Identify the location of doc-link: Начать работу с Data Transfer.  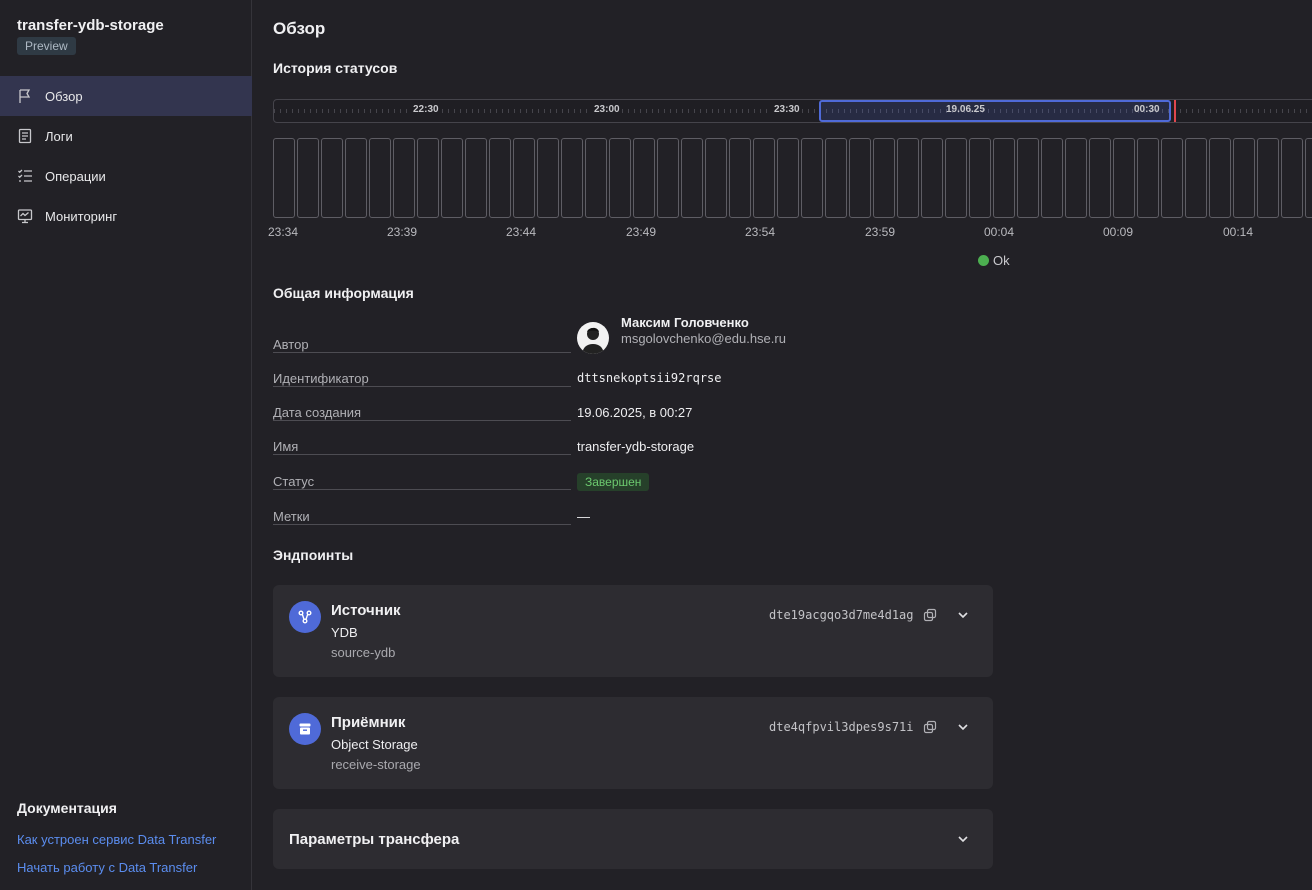
(132, 868).